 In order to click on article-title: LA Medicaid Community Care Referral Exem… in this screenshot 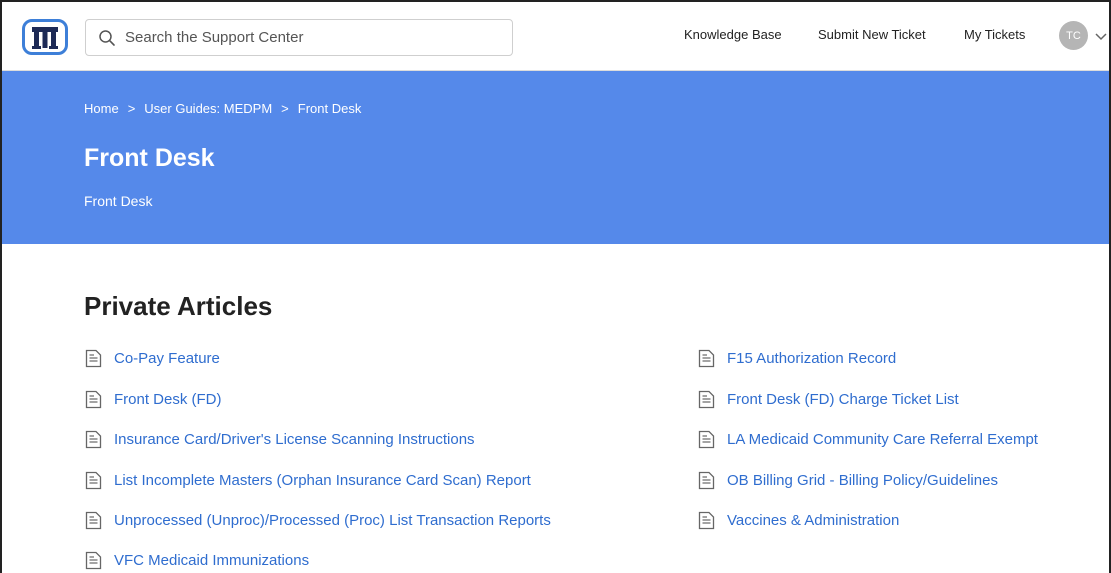, I will do `click(882, 439)`.